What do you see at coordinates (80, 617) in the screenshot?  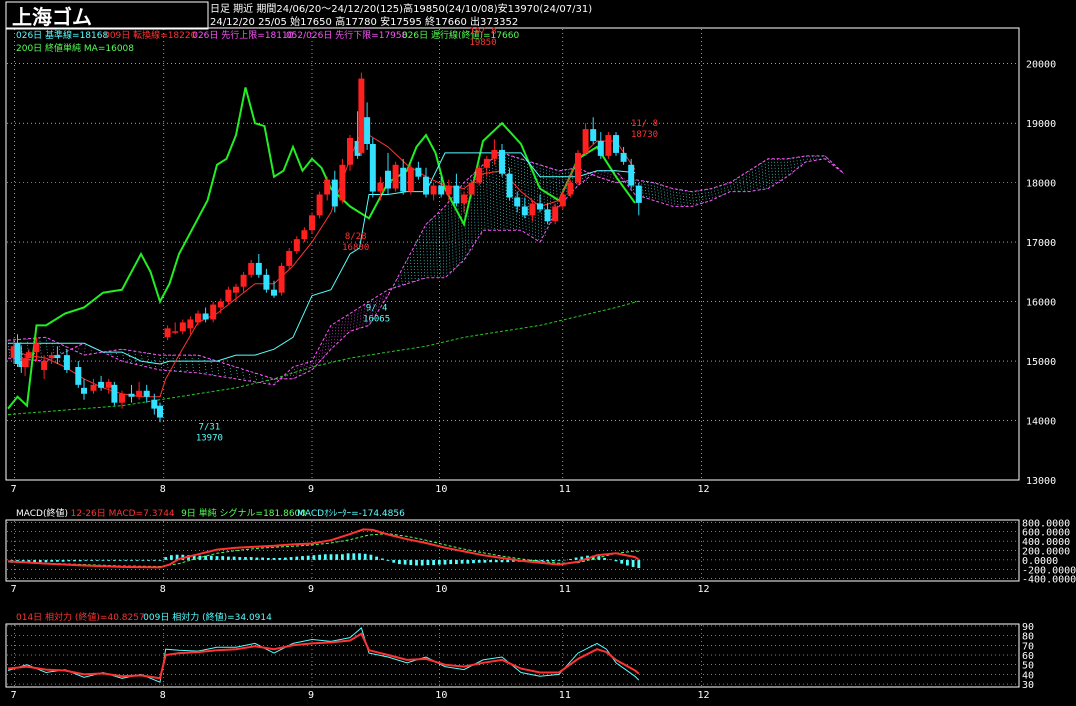 I see `legend-item: 014日 相対力 (終値)=40.8257` at bounding box center [80, 617].